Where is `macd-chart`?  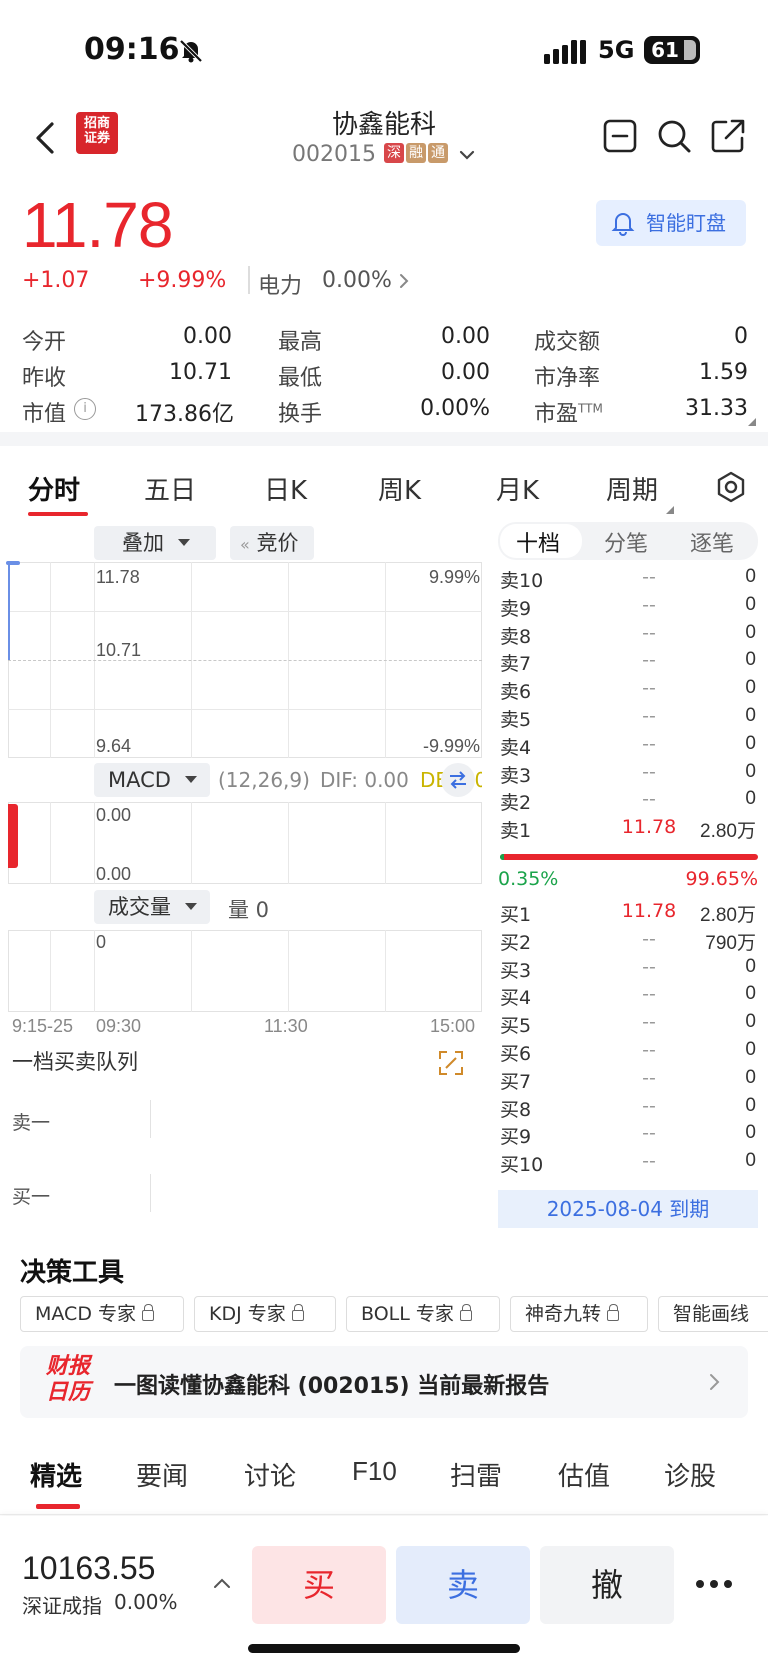 macd-chart is located at coordinates (245, 843).